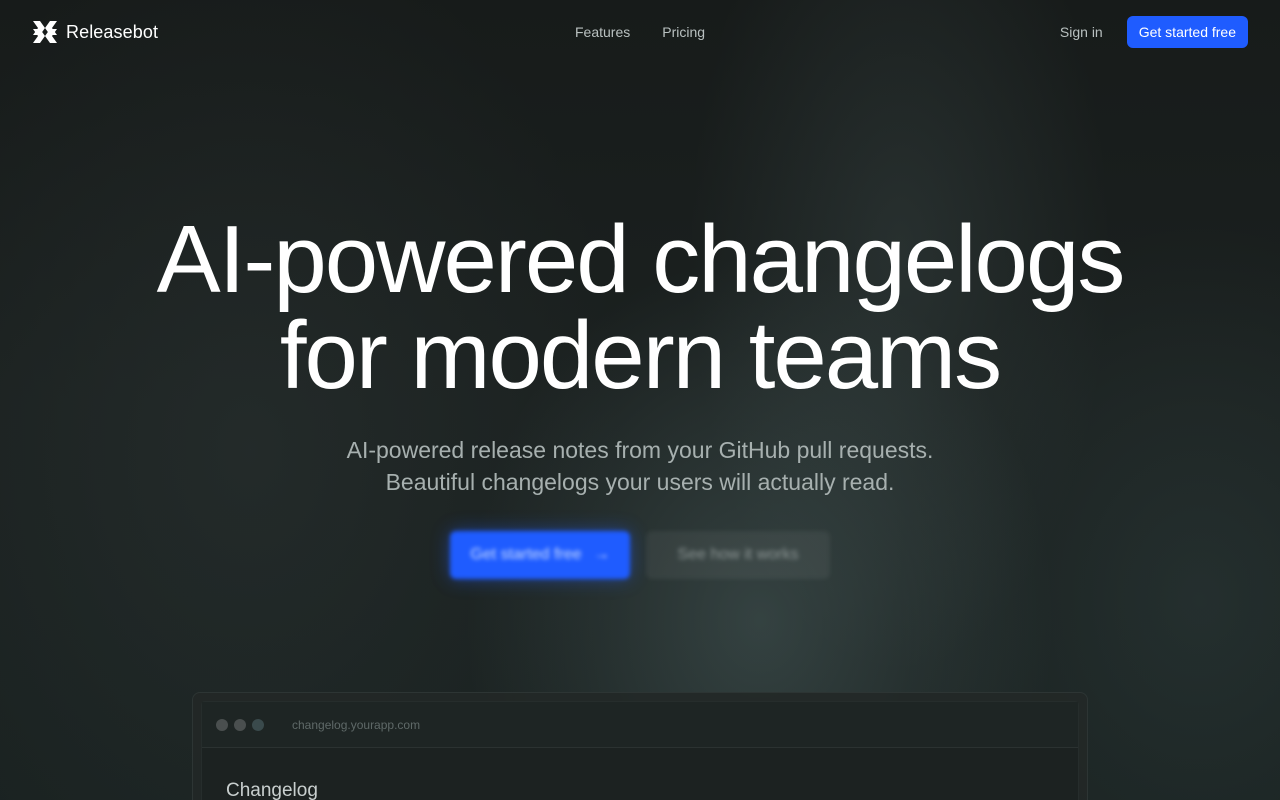  I want to click on see-how-it-works-label: See how it works, so click(738, 554).